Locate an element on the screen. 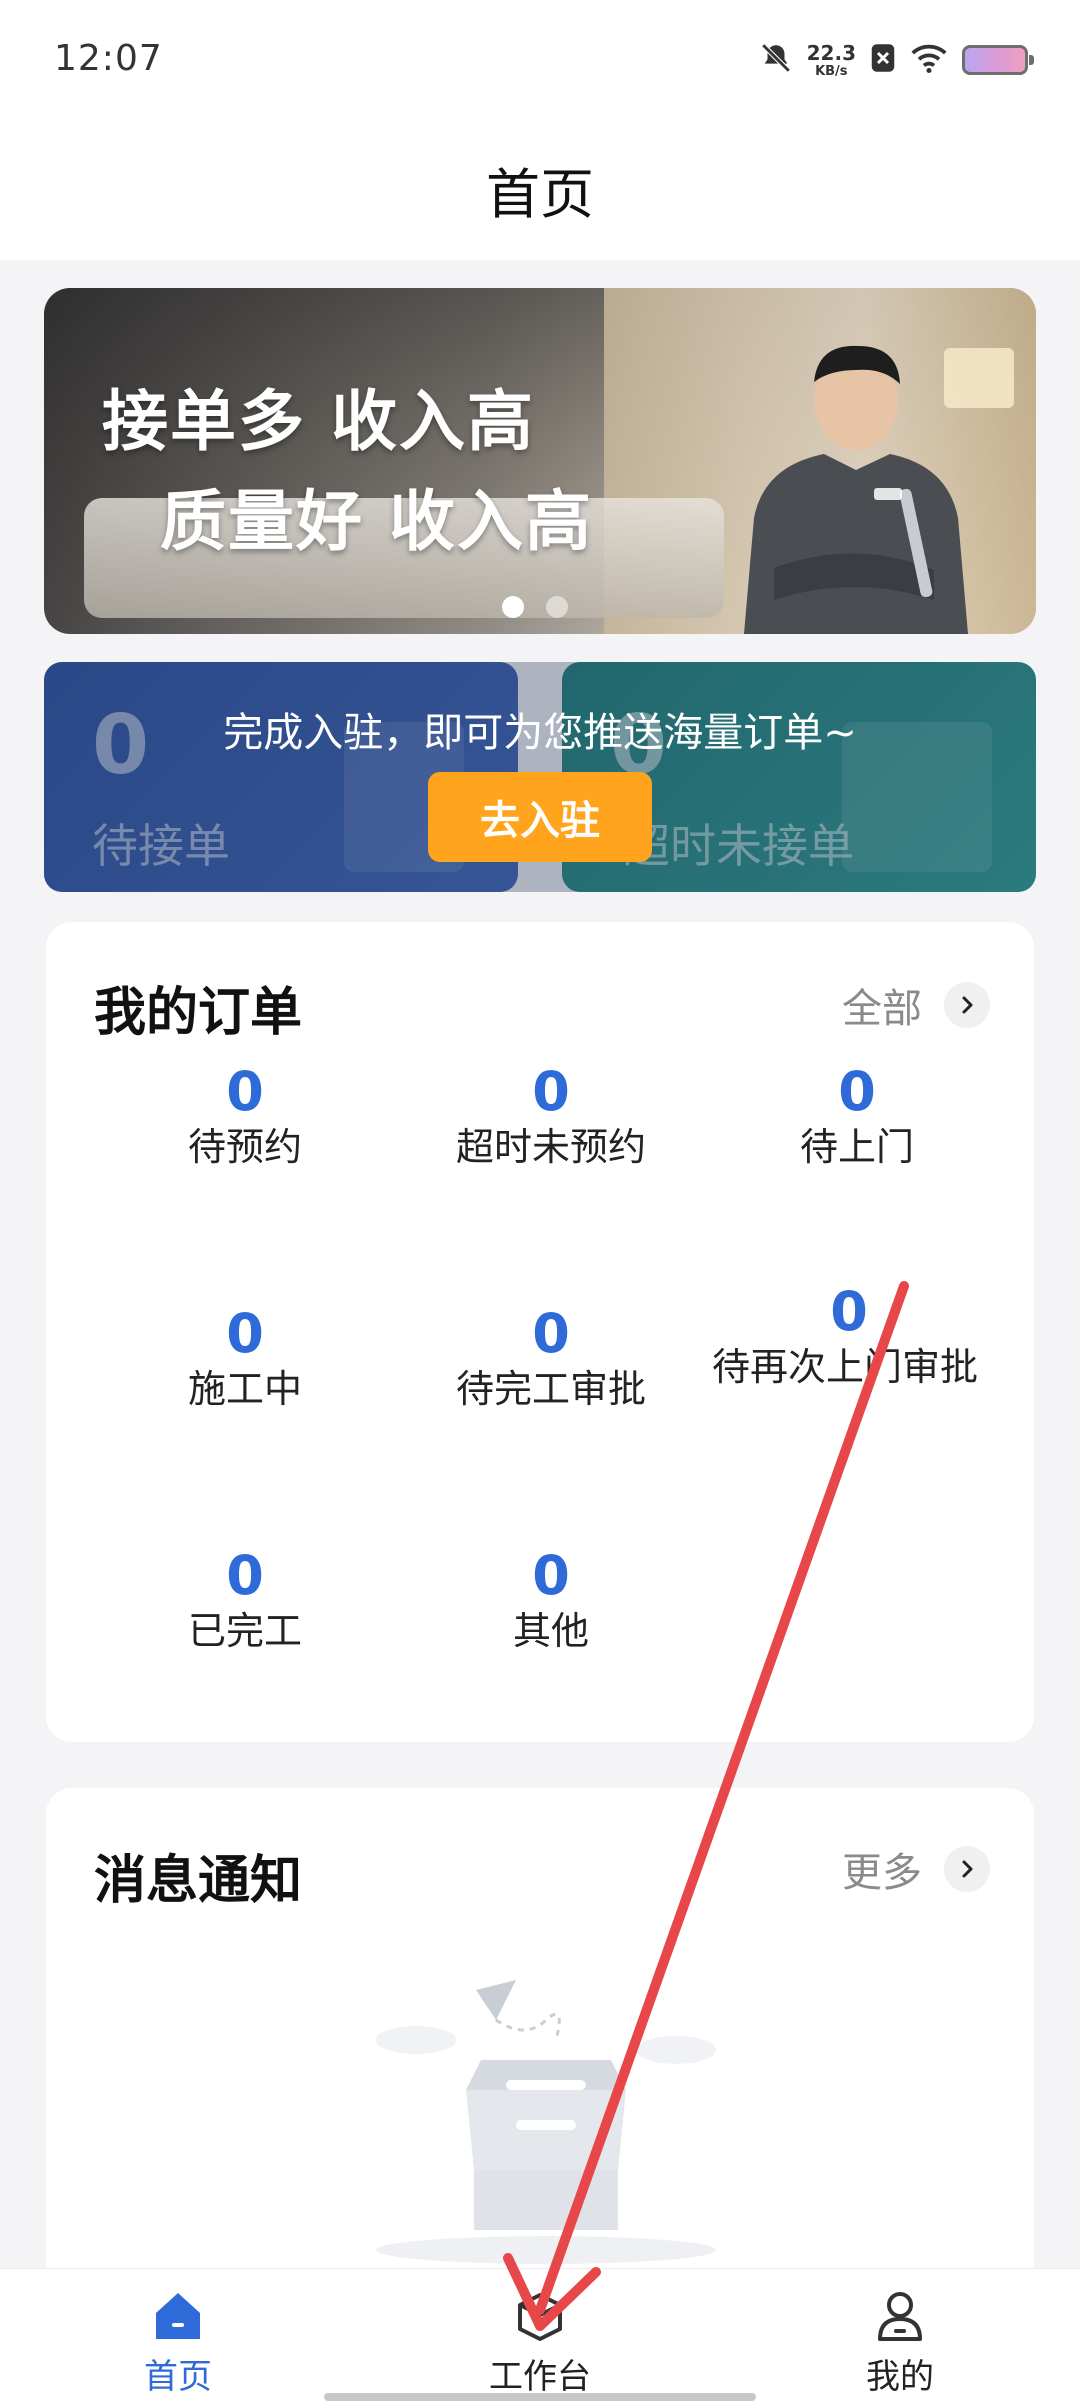 This screenshot has width=1080, height=2408. order-status-label: 待再次上门审批 is located at coordinates (845, 1367).